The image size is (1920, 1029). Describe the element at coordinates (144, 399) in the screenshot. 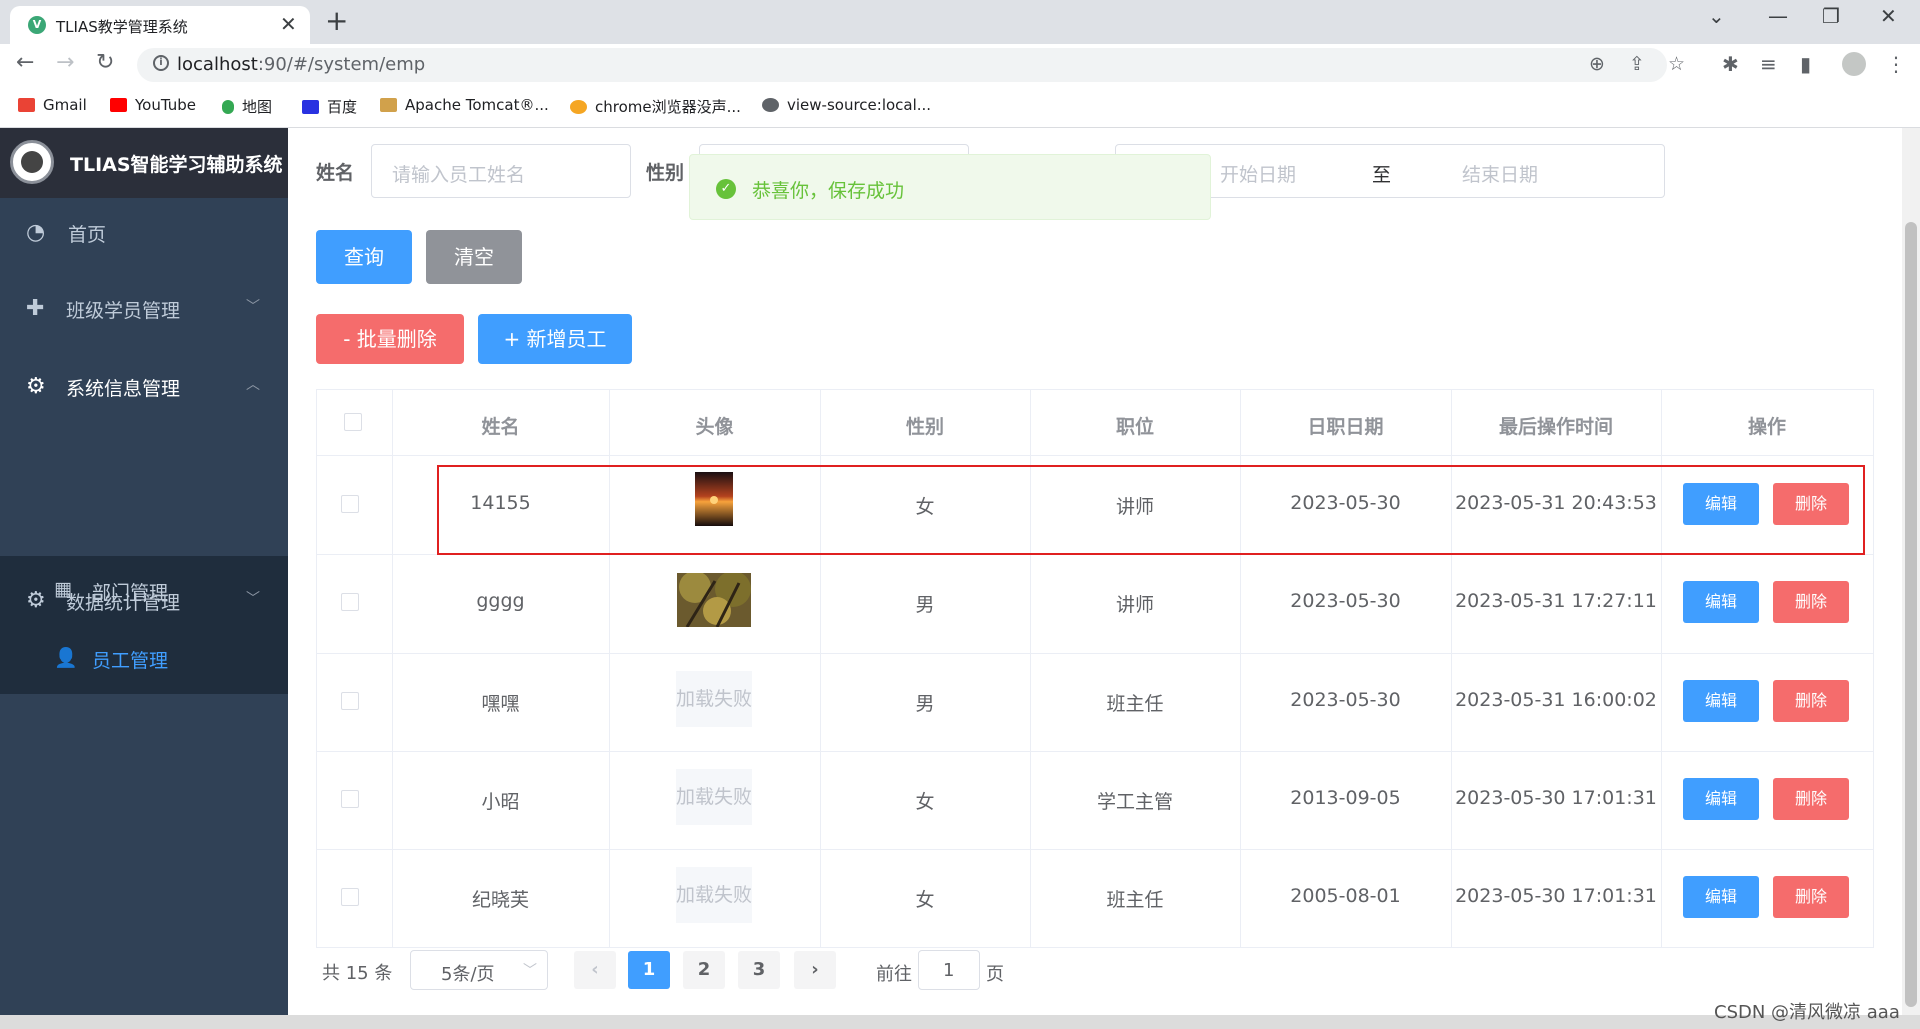

I see `sidebar-item-system-info: ⚙ 系统信息管理 ︿` at that location.